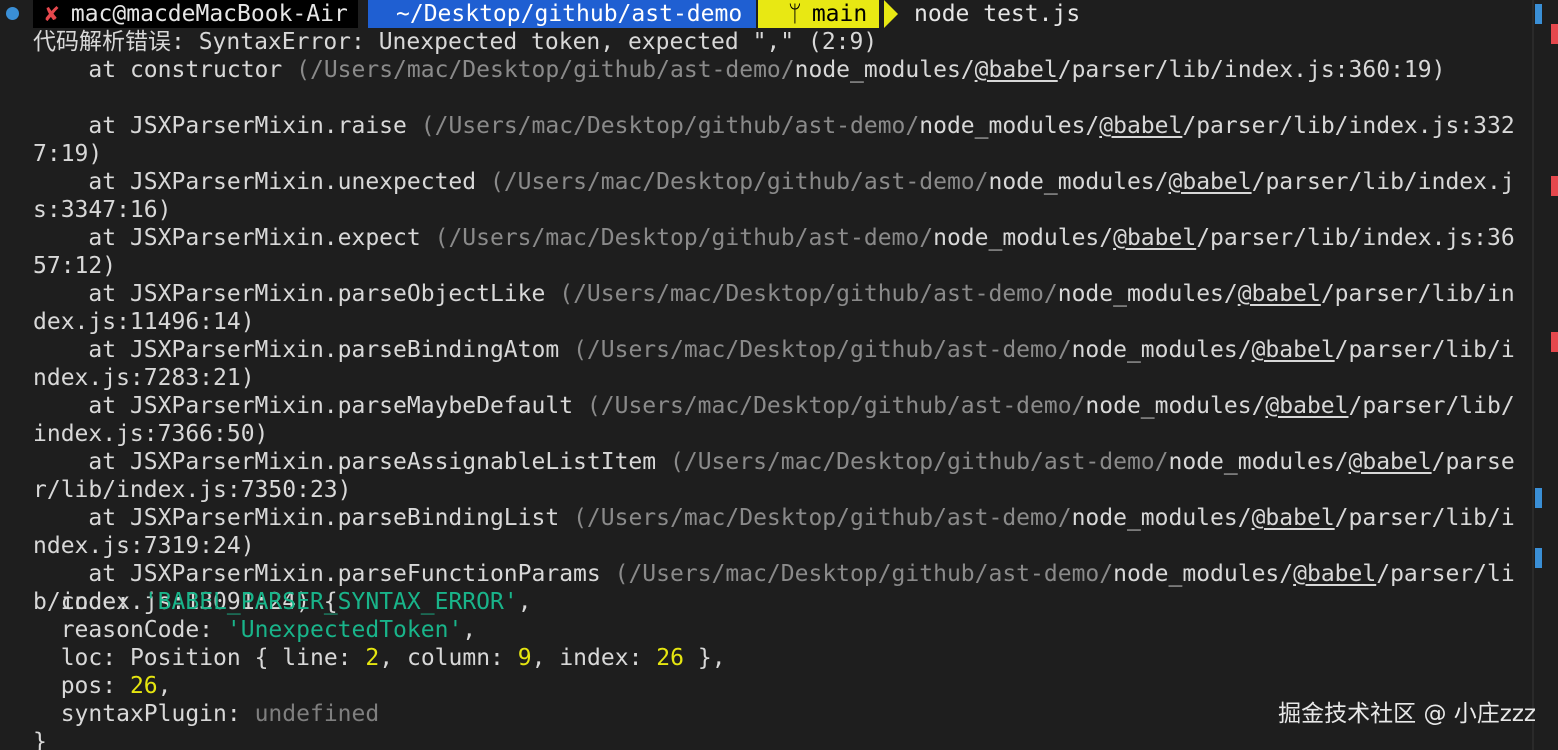 This screenshot has width=1558, height=750. Describe the element at coordinates (711, 658) in the screenshot. I see `prop-close: },` at that location.